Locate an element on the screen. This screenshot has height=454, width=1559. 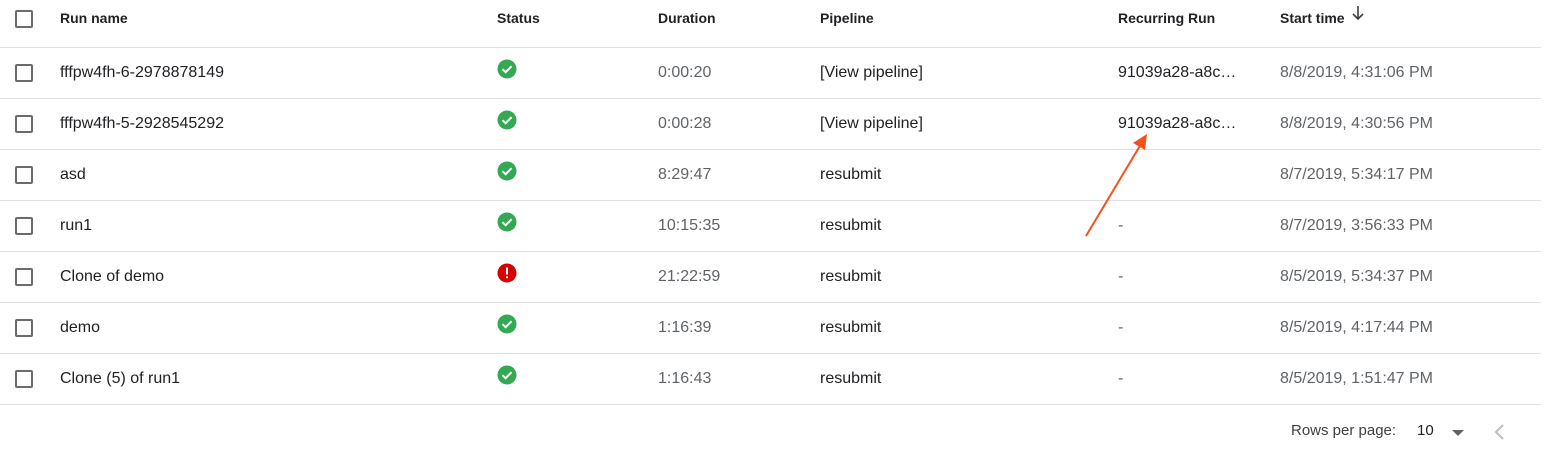
rows-per-page-select: 10 is located at coordinates (1425, 430).